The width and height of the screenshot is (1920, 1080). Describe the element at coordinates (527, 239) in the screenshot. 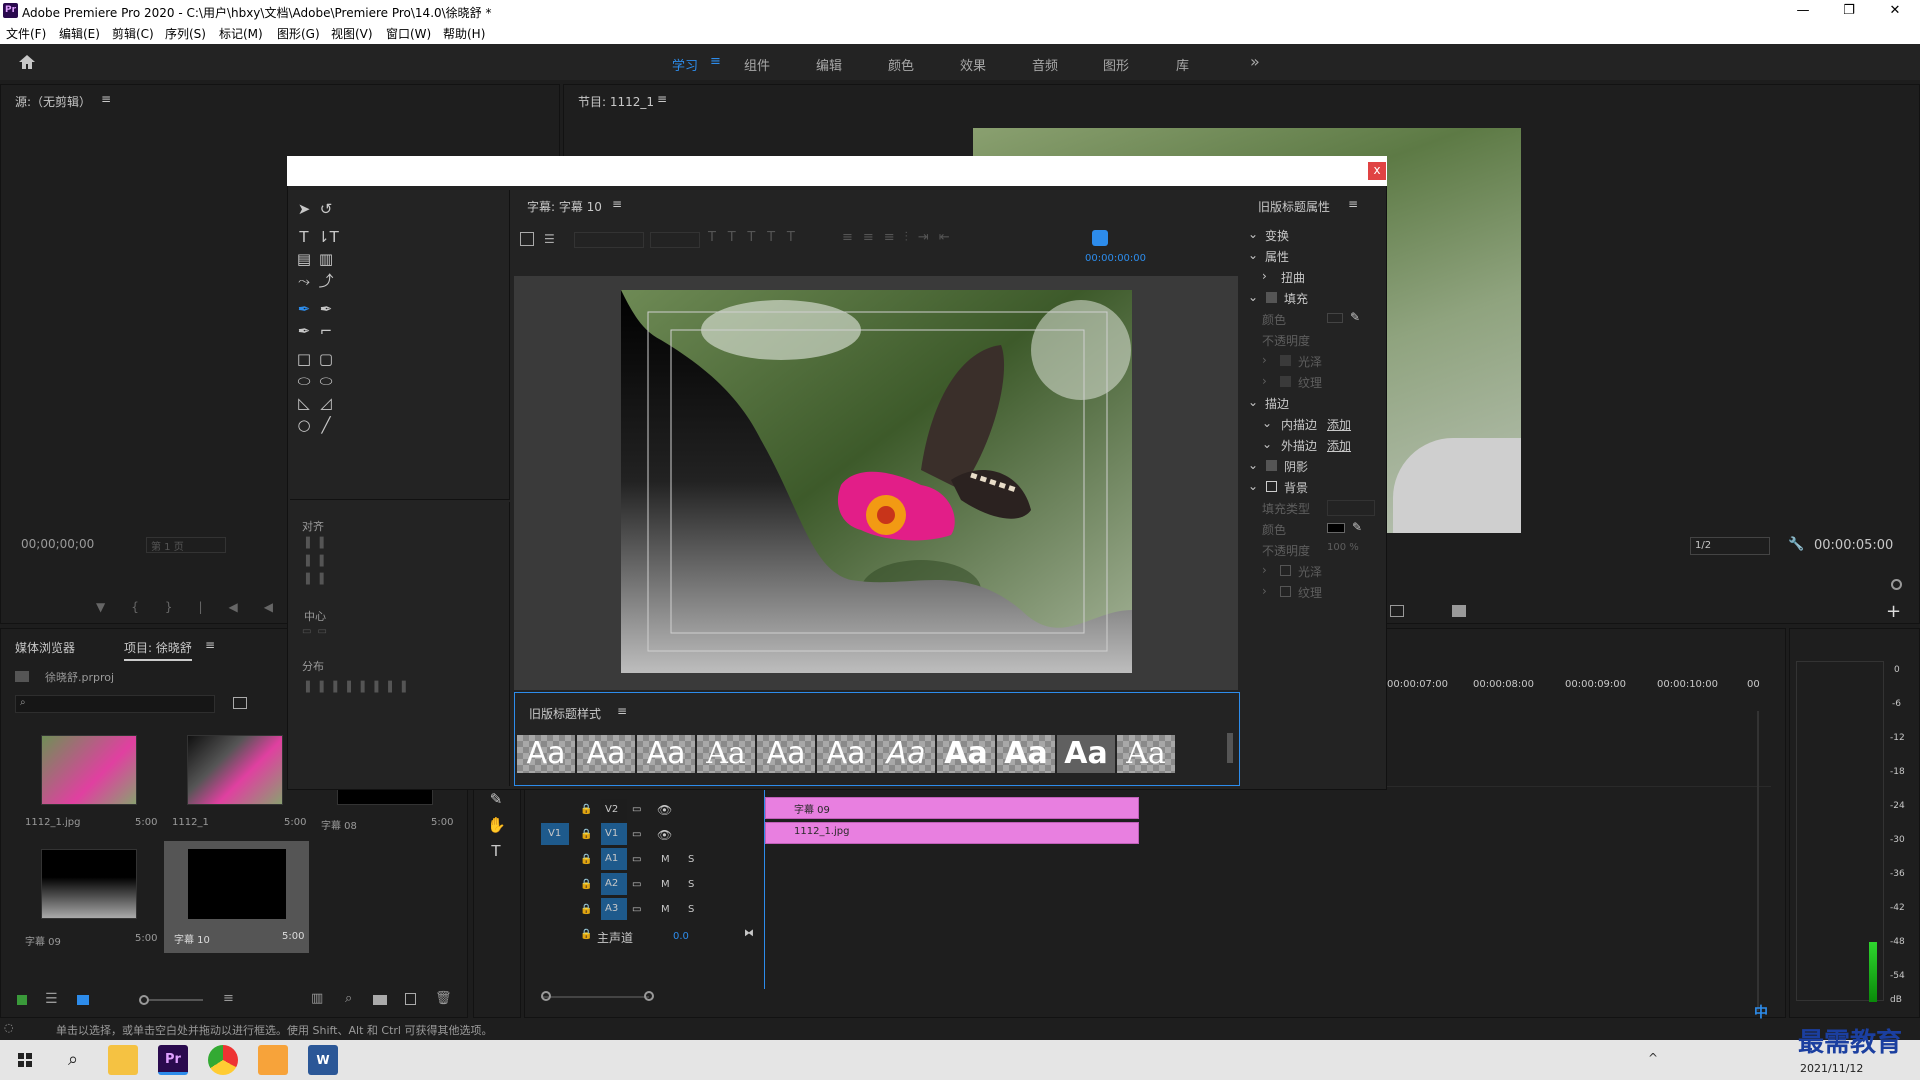

I see `new-title-icon` at that location.